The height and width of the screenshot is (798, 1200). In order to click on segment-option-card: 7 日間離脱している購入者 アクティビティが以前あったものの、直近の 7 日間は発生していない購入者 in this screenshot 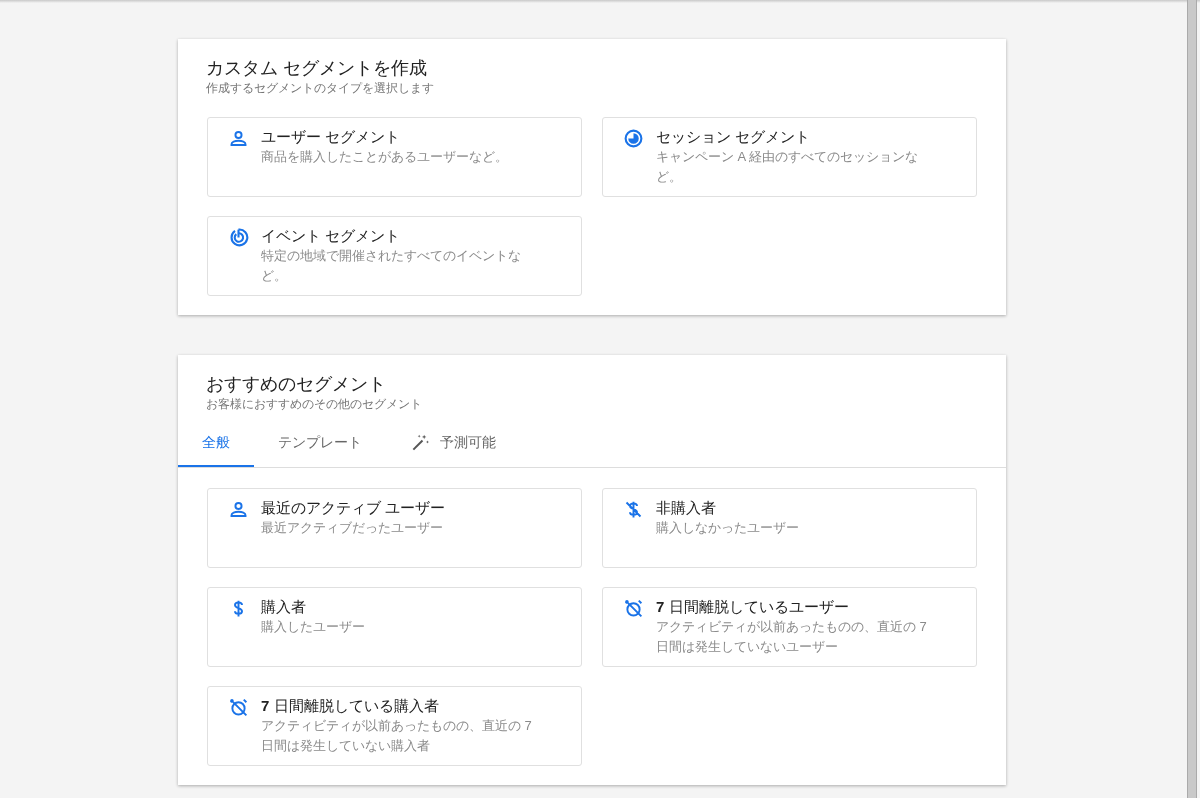, I will do `click(394, 726)`.